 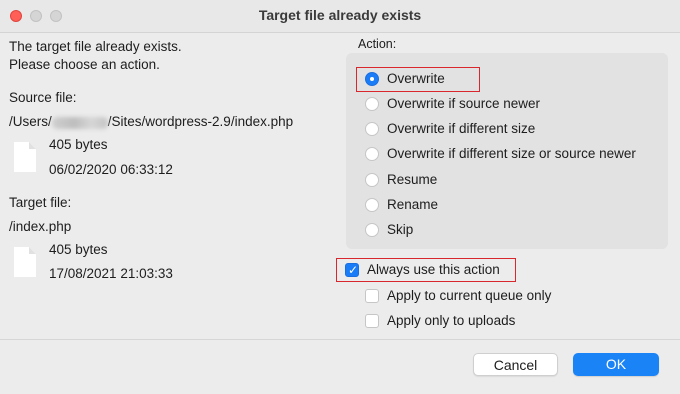 What do you see at coordinates (515, 231) in the screenshot?
I see `radio-skip: Skip` at bounding box center [515, 231].